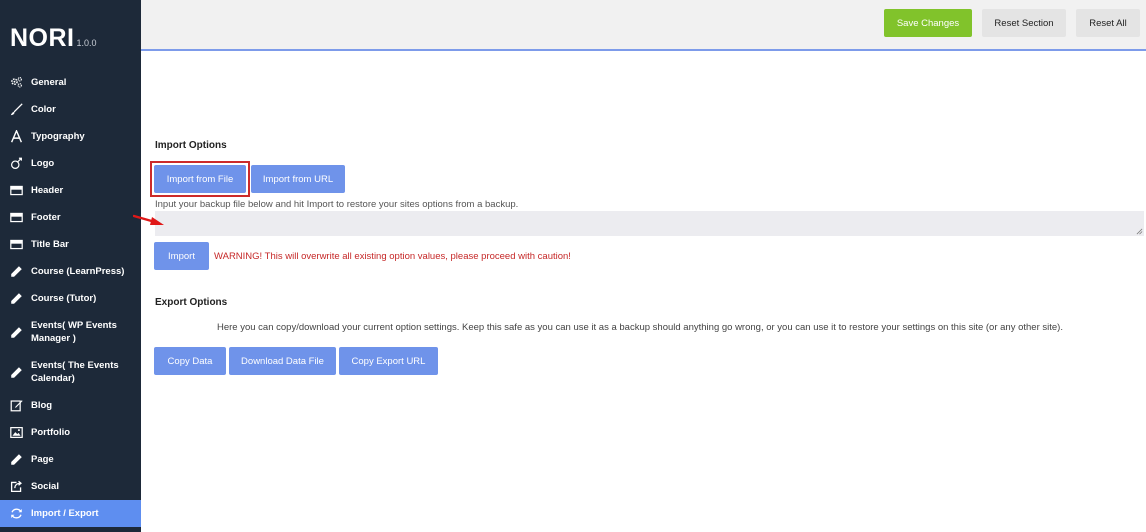  I want to click on download-data-file-button: Download Data File, so click(282, 361).